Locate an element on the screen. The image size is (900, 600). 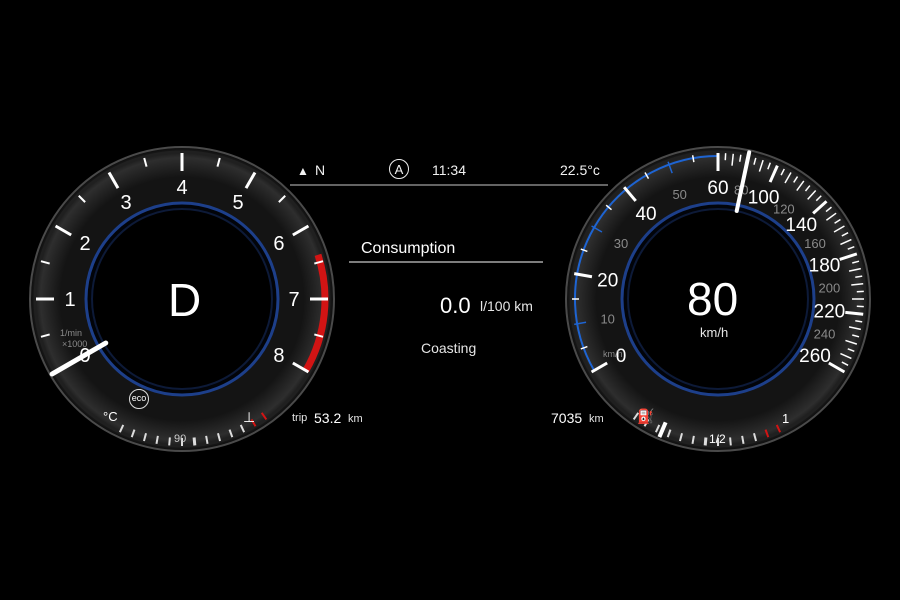
speed-small-unit: km/h is located at coordinates (613, 354).